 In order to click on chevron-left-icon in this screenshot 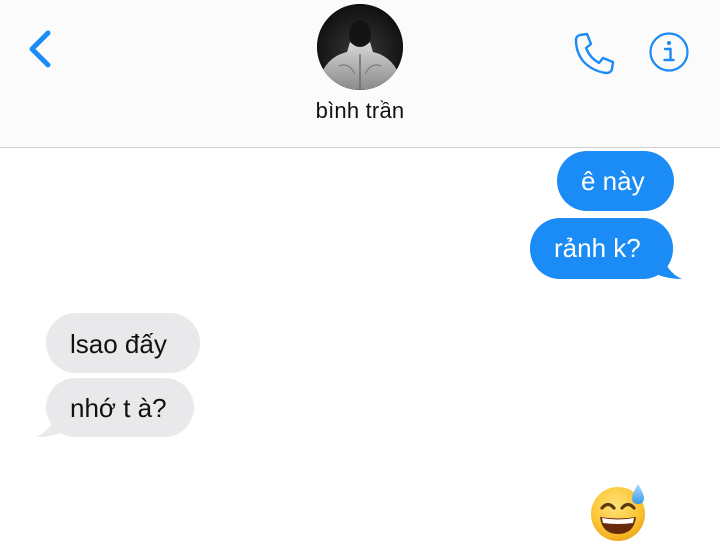, I will do `click(40, 49)`.